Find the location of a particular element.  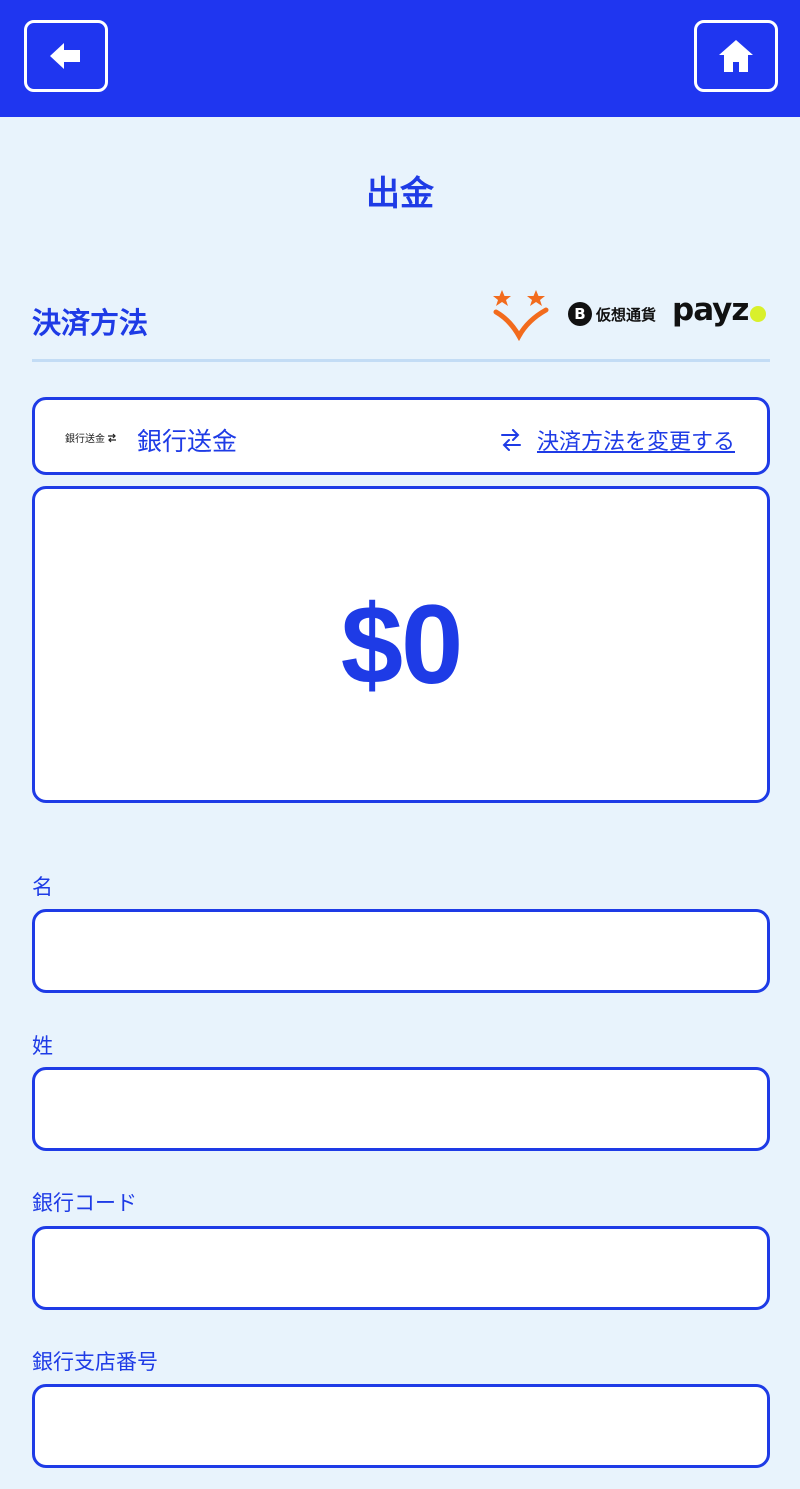

payz-logo: payz is located at coordinates (719, 310).